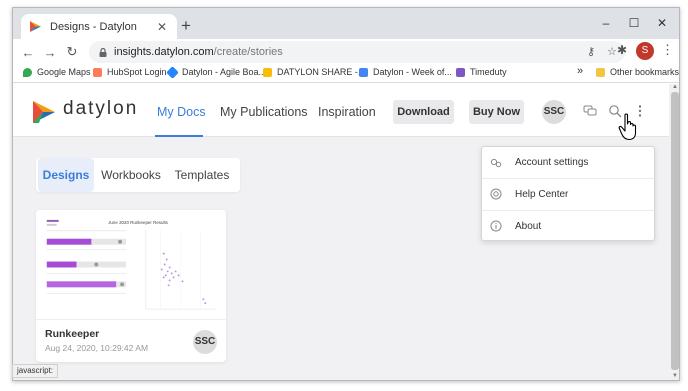  Describe the element at coordinates (44, 112) in the screenshot. I see `datylon-logo-icon` at that location.